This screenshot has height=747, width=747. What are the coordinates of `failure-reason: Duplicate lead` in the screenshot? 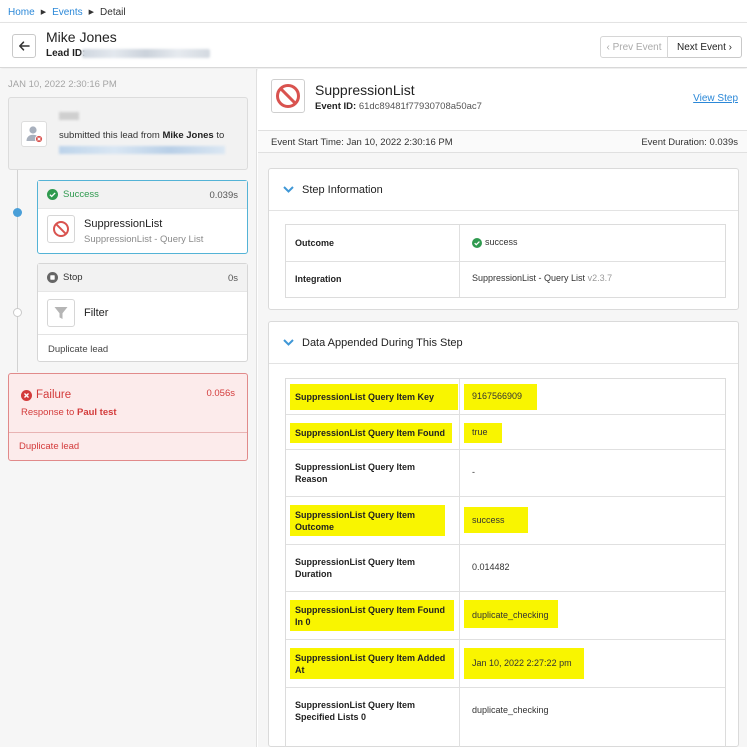 It's located at (49, 446).